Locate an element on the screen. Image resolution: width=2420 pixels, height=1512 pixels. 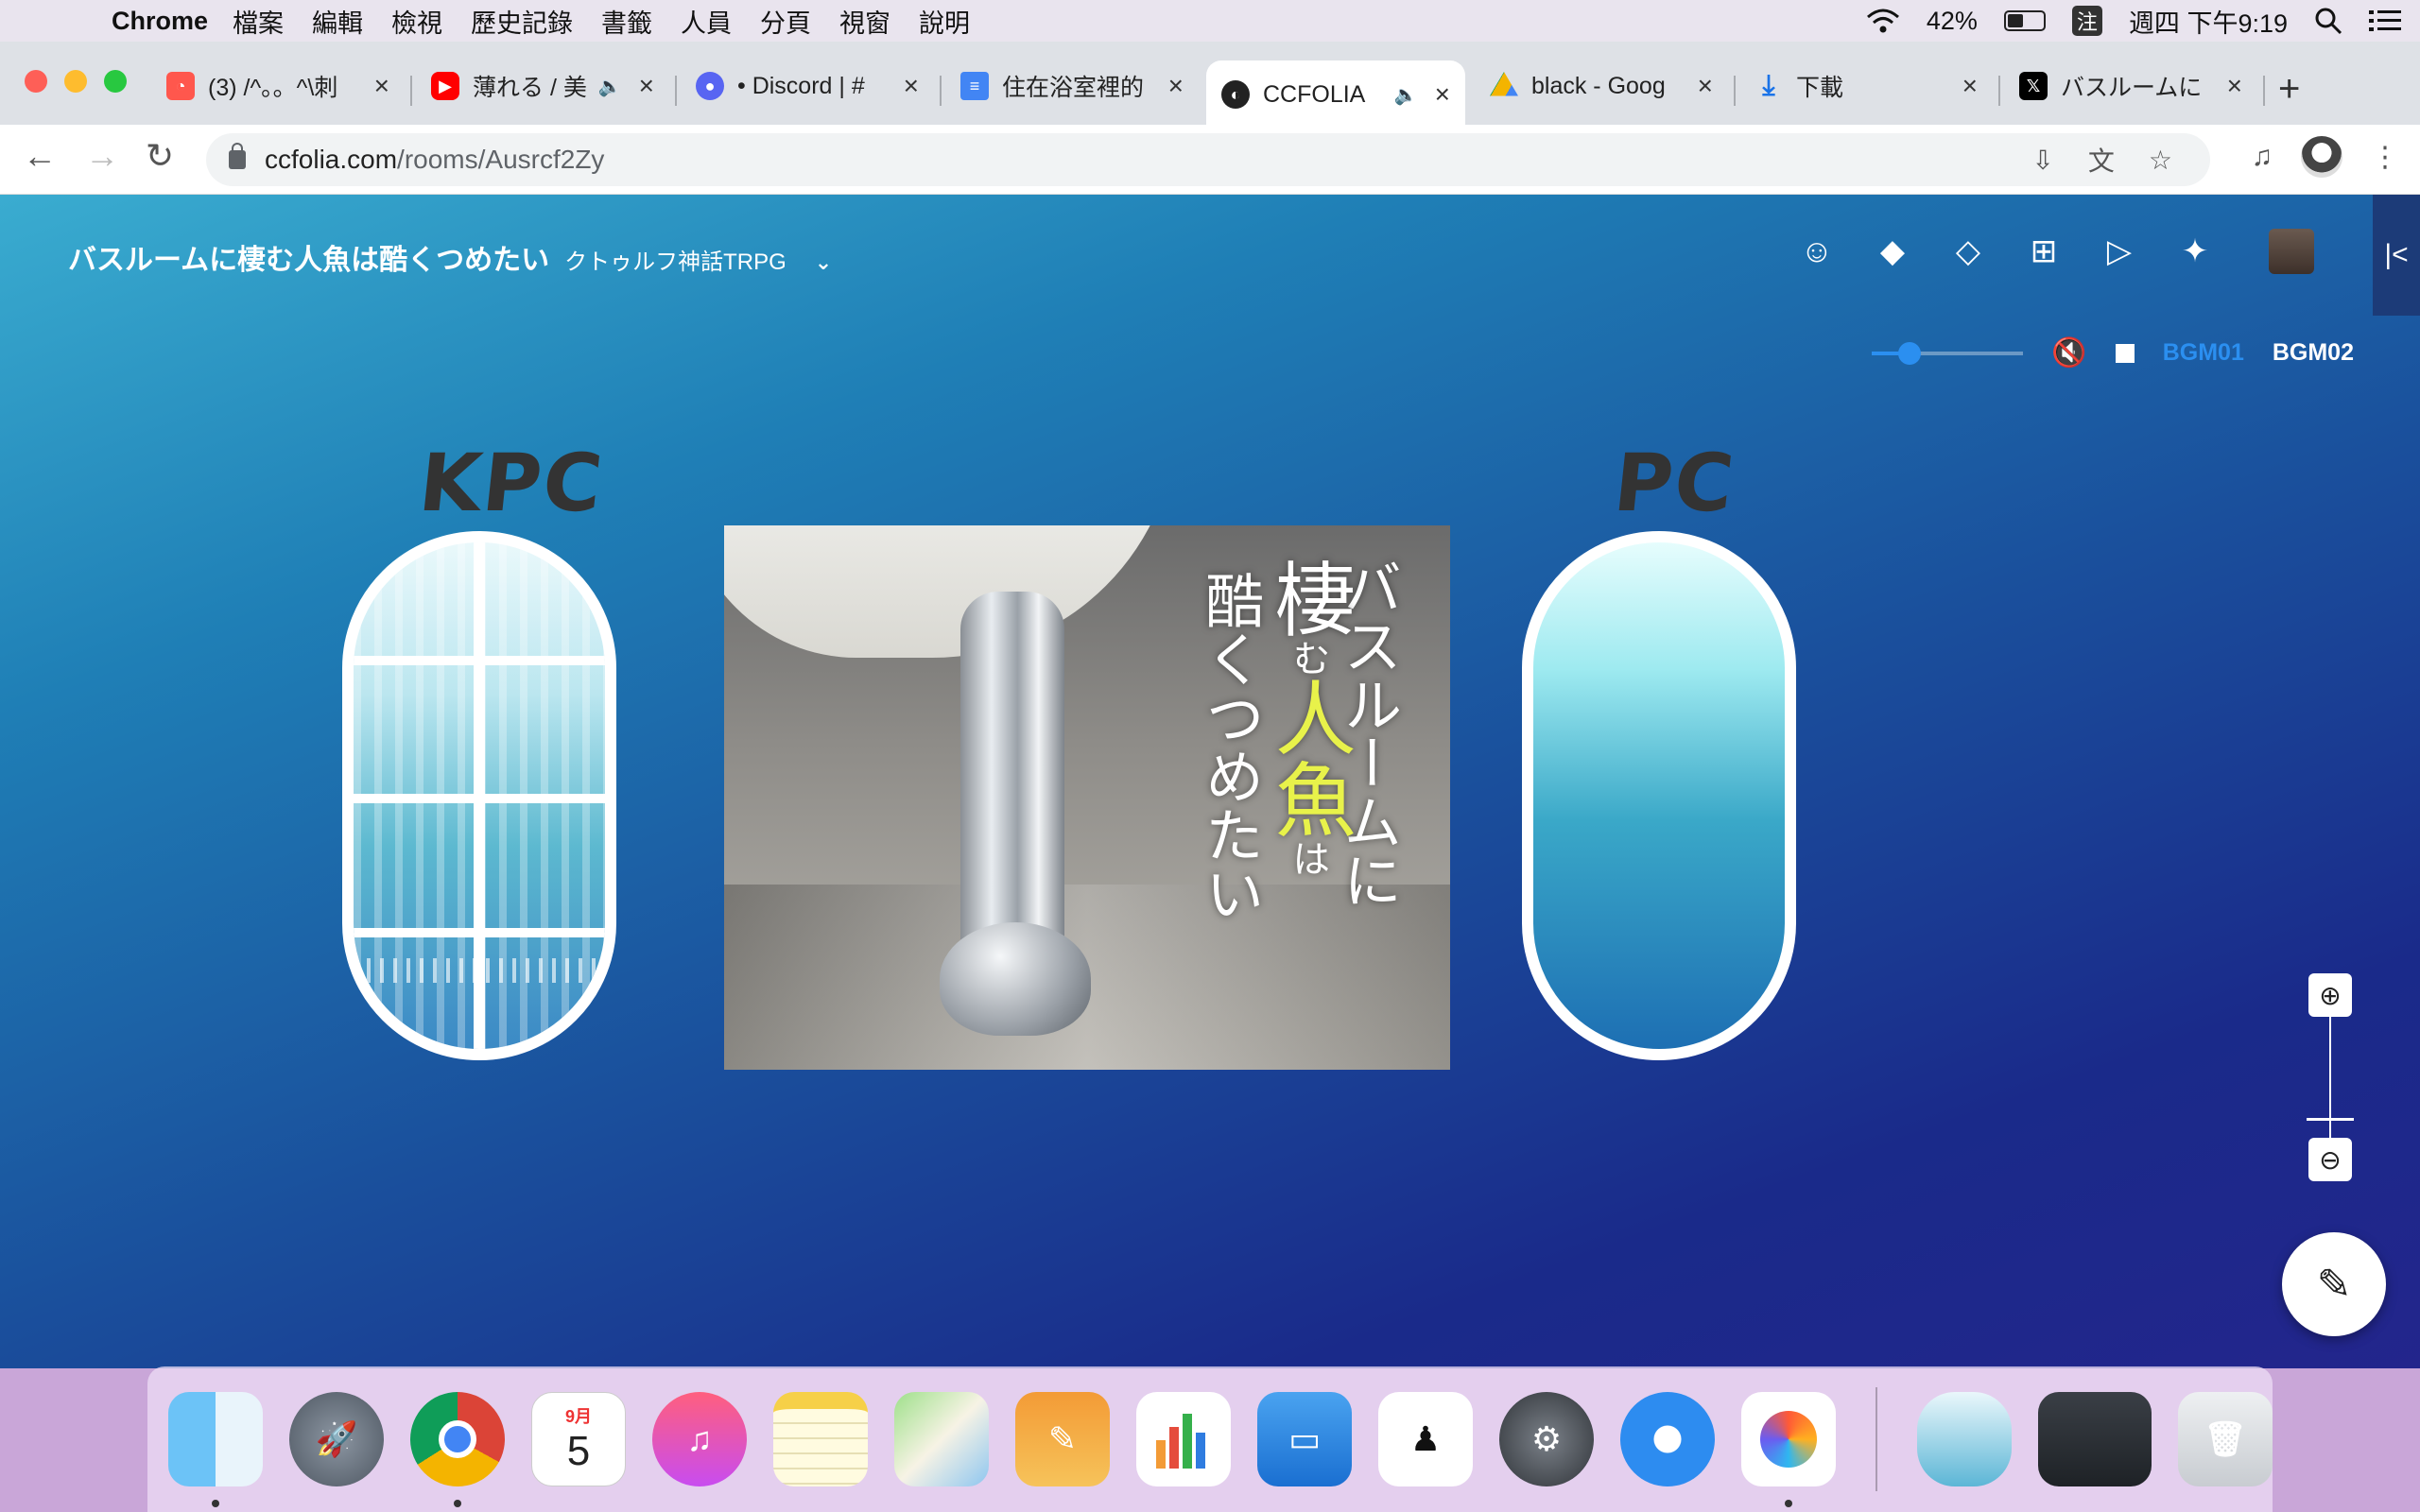
tab-ccfolia: ◐ CCFOLIA 🔈 × is located at coordinates (1335, 94).